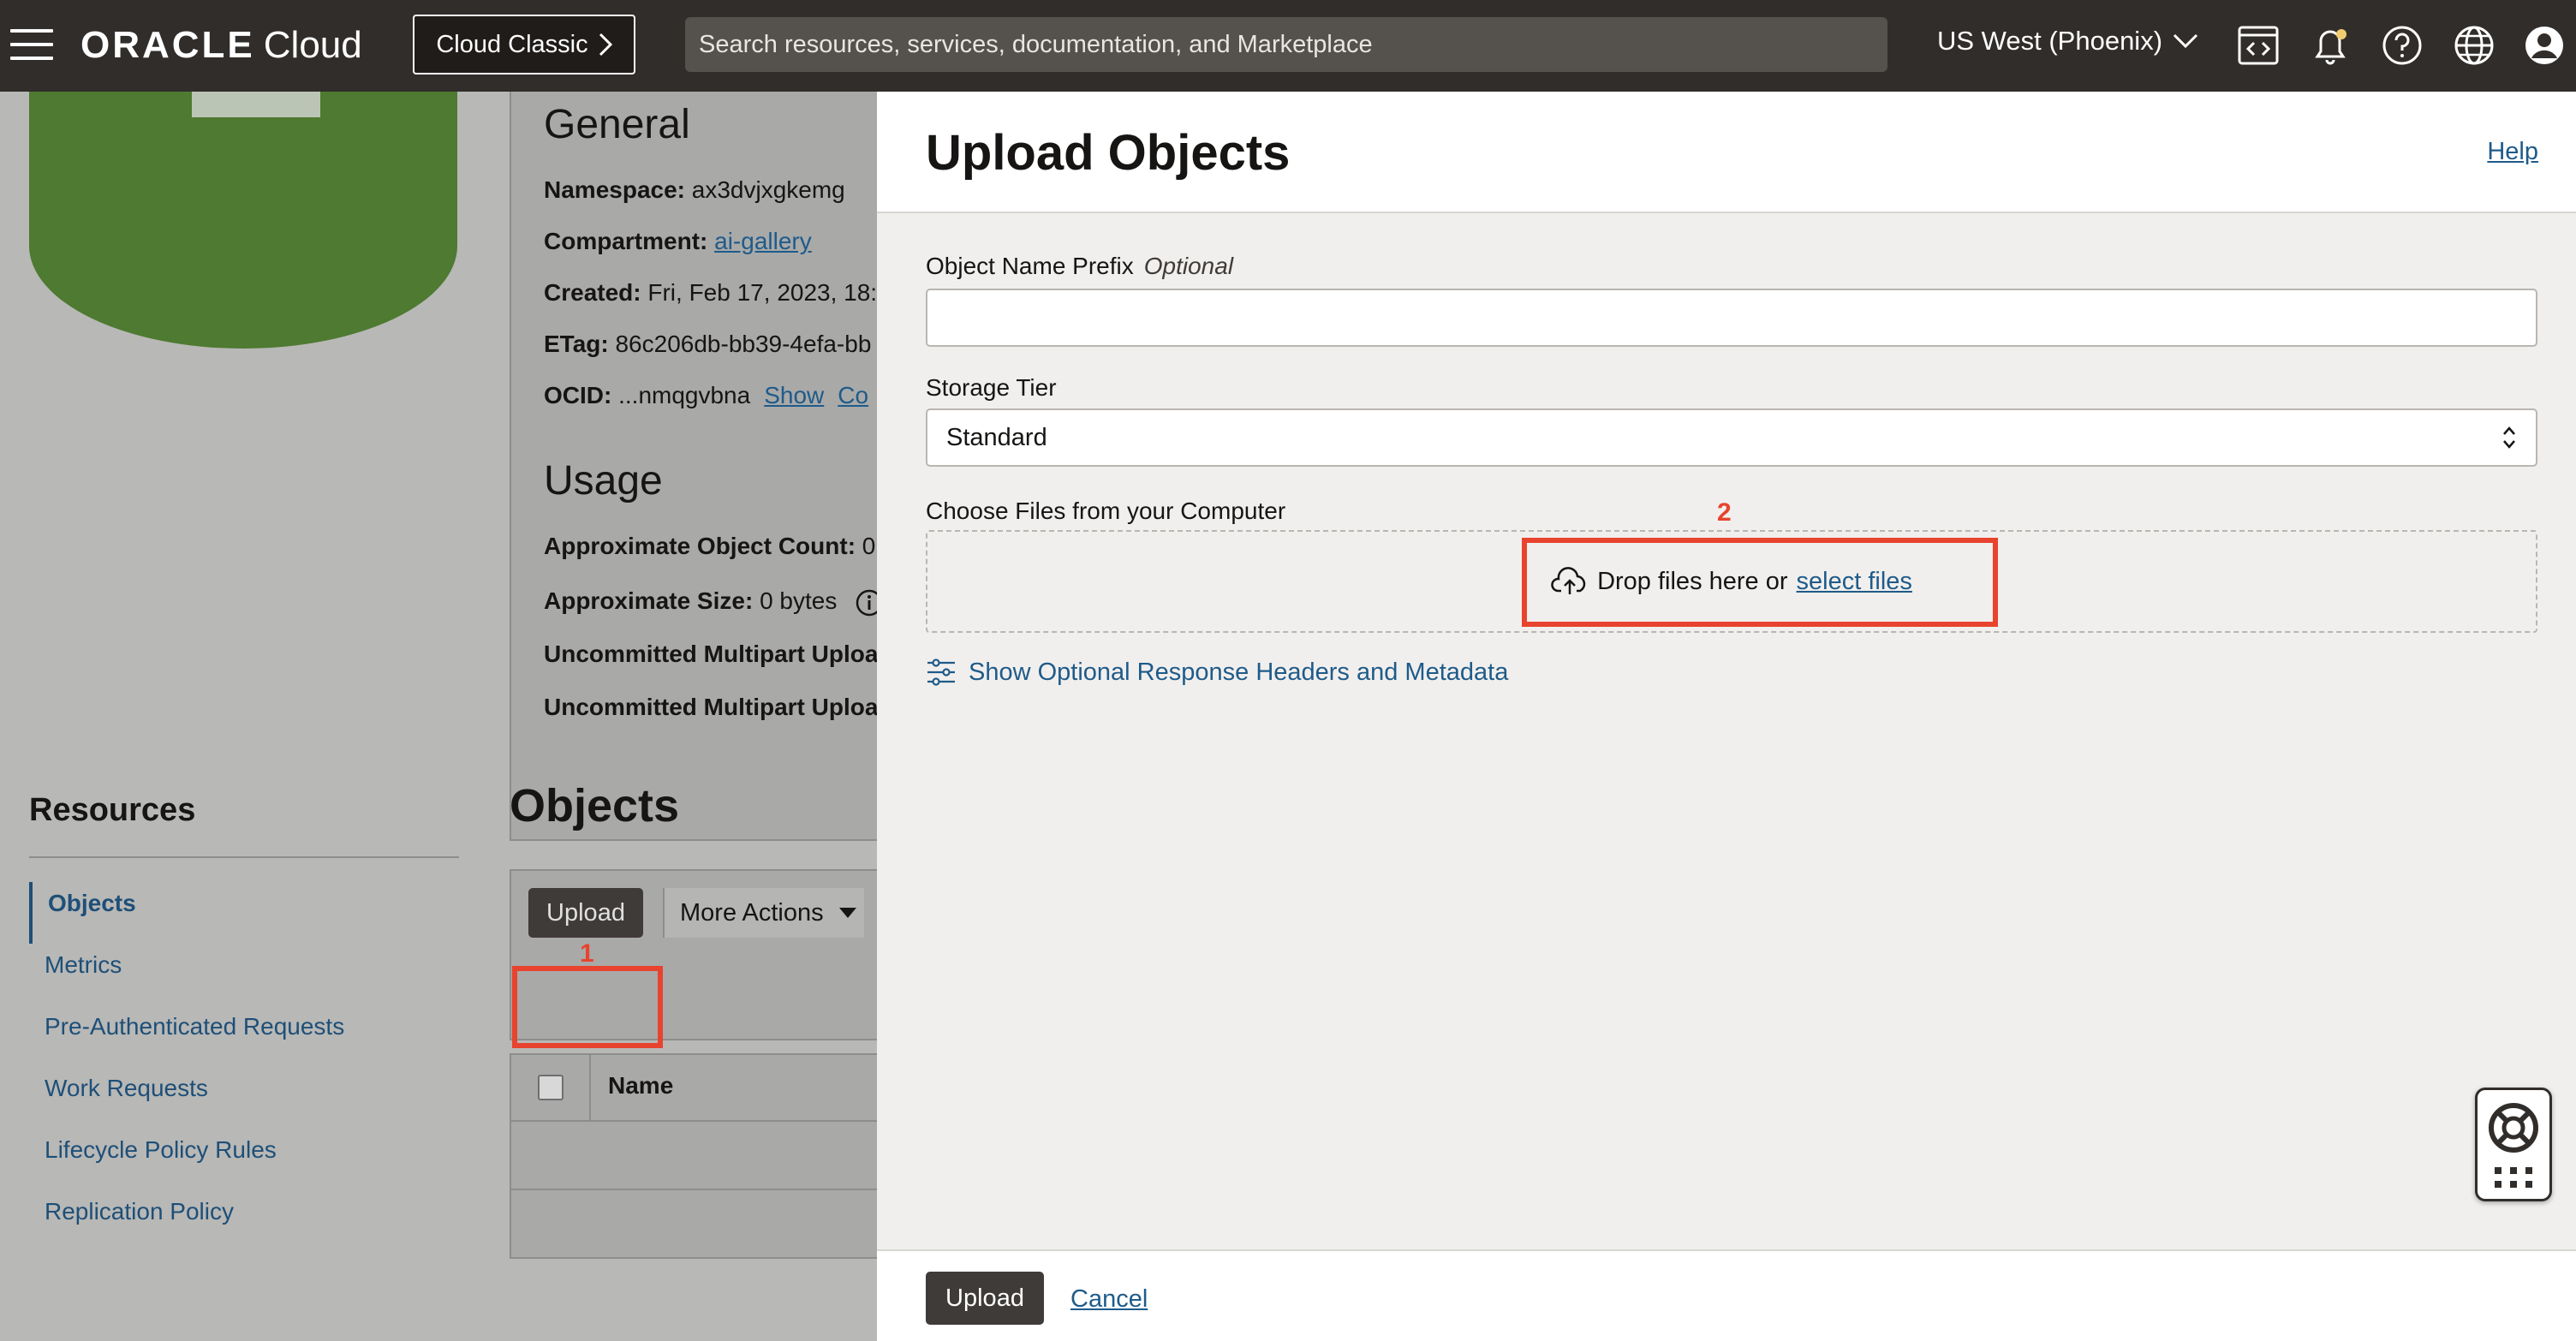  What do you see at coordinates (243, 220) in the screenshot?
I see `bucket-icon` at bounding box center [243, 220].